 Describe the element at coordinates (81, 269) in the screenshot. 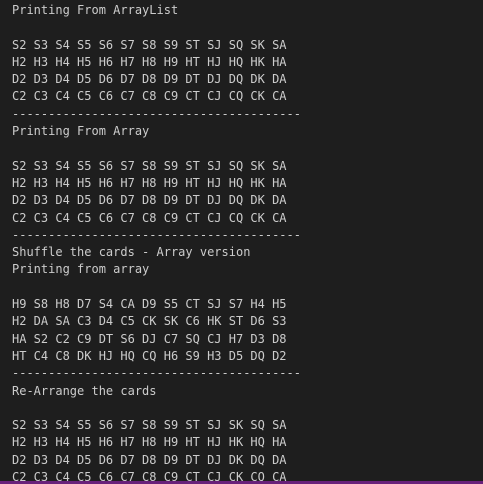

I see `heading-line: Printing from array` at that location.